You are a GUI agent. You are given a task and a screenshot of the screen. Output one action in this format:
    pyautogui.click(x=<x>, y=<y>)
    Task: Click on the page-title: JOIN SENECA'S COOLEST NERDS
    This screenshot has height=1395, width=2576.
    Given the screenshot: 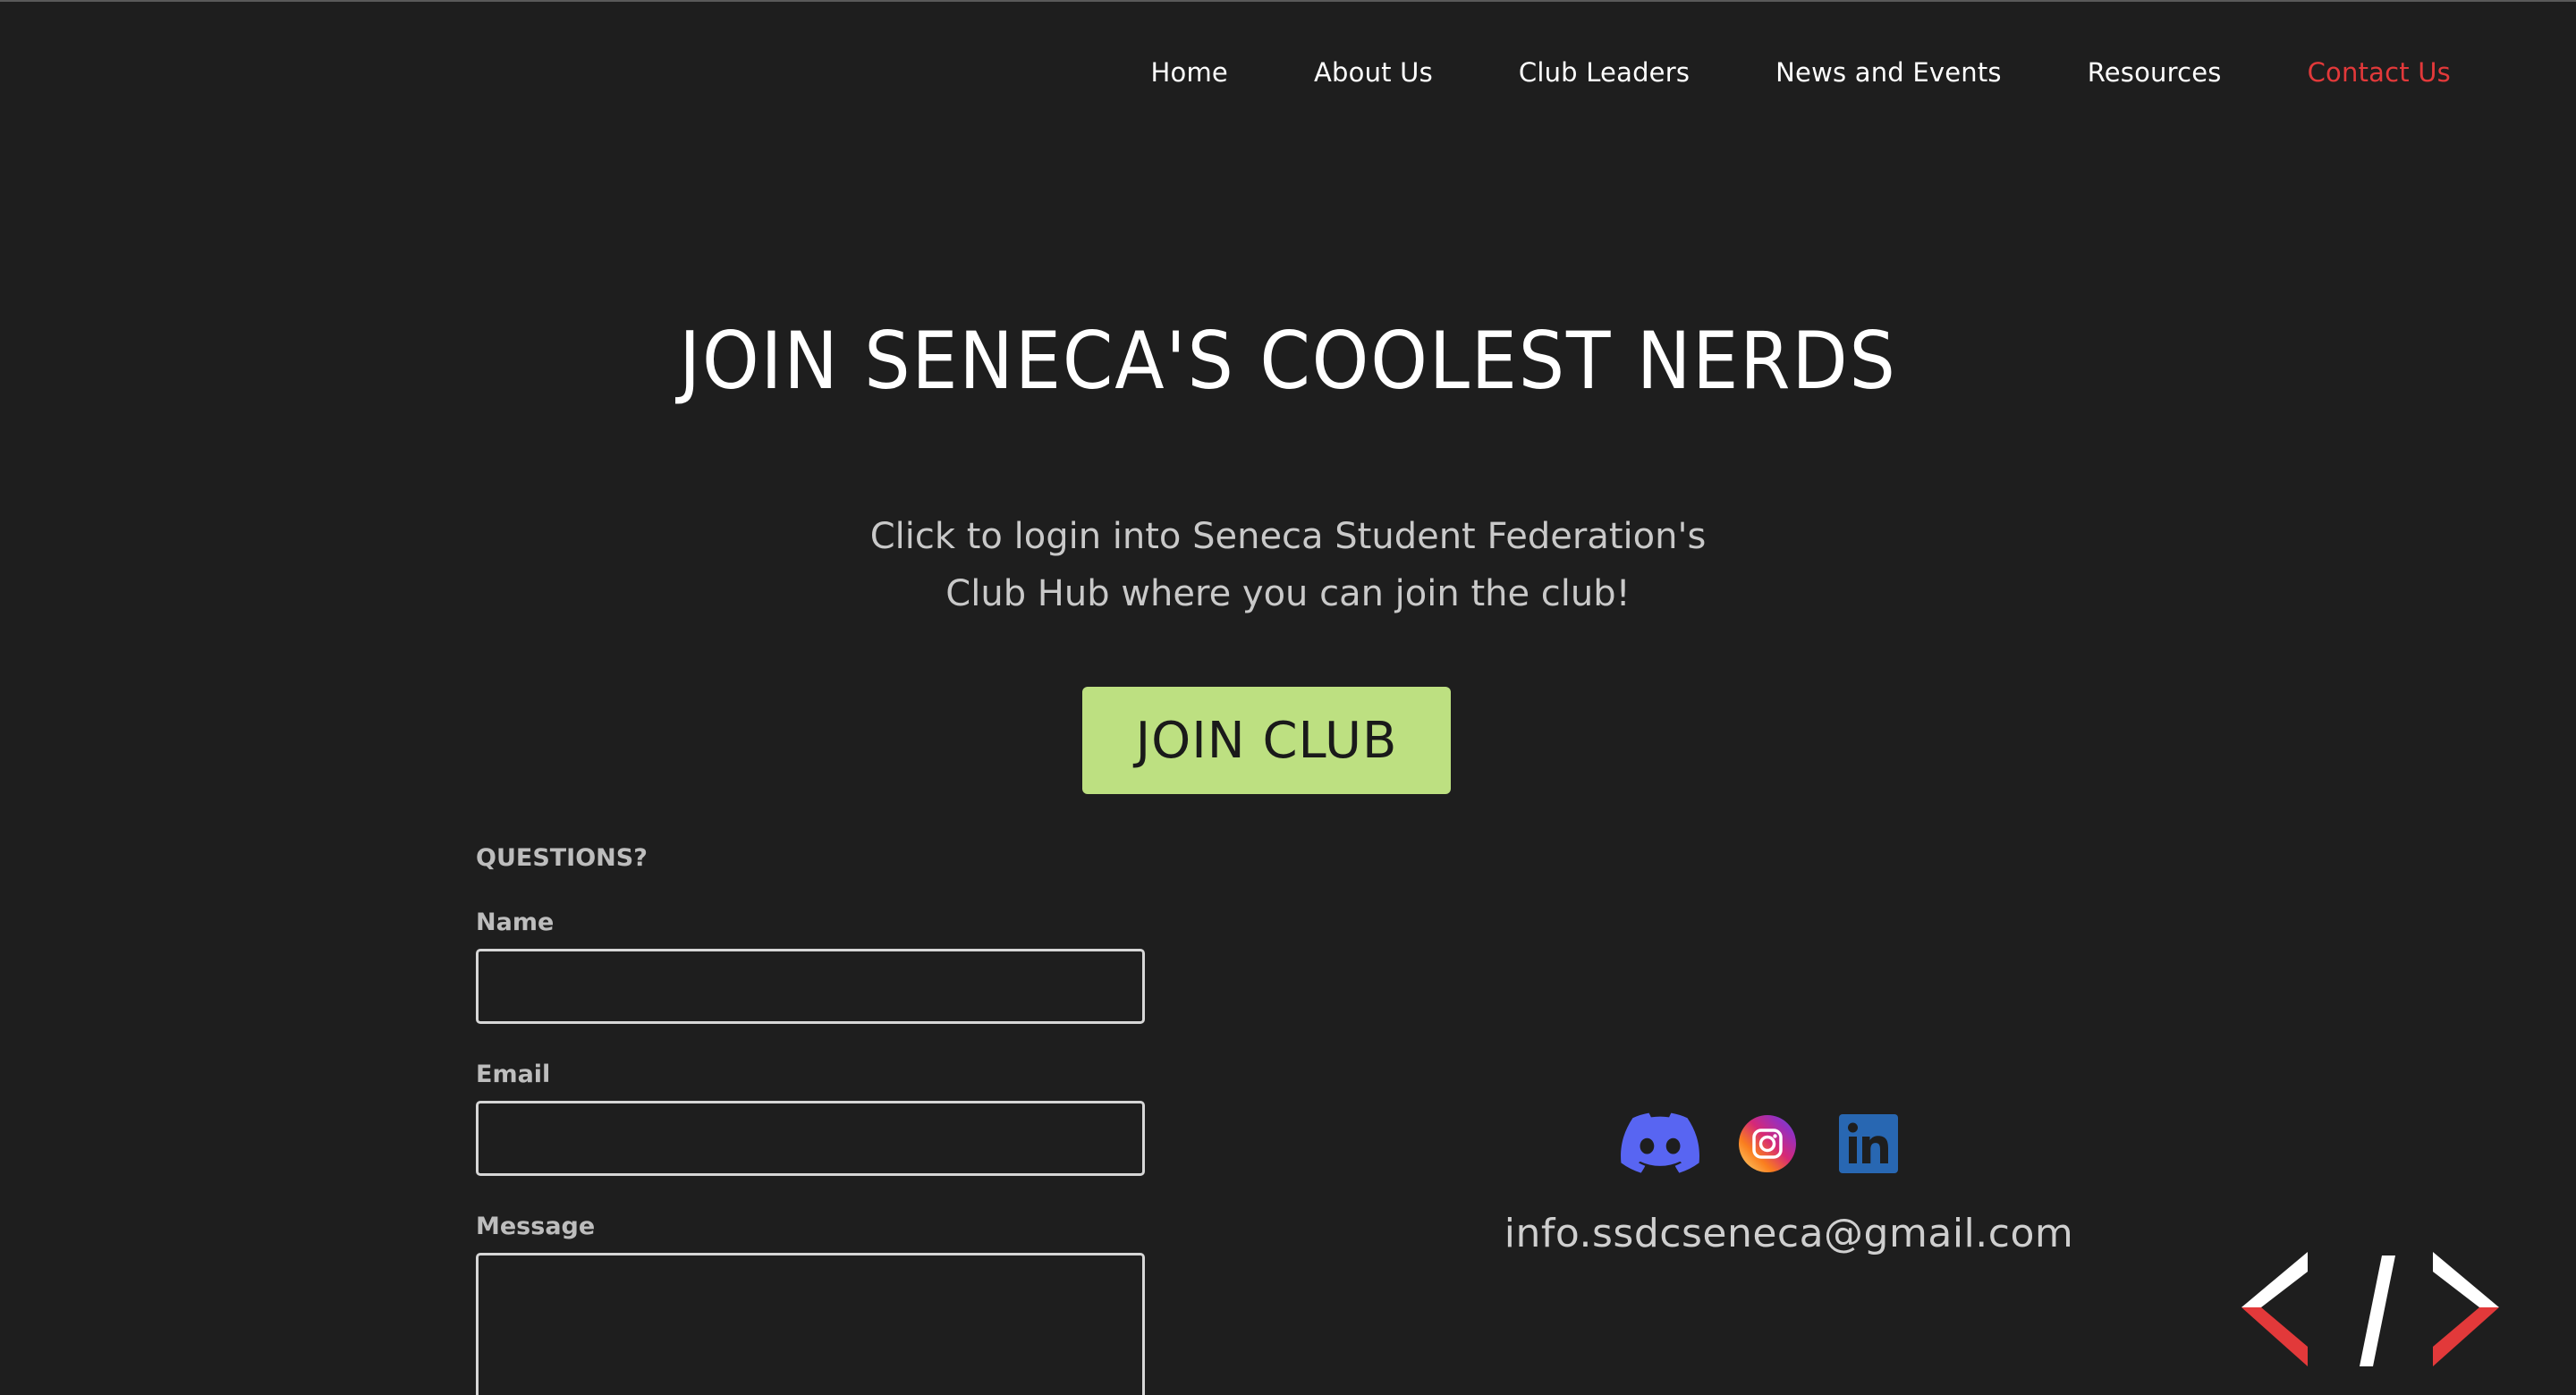 What is the action you would take?
    pyautogui.click(x=1288, y=361)
    